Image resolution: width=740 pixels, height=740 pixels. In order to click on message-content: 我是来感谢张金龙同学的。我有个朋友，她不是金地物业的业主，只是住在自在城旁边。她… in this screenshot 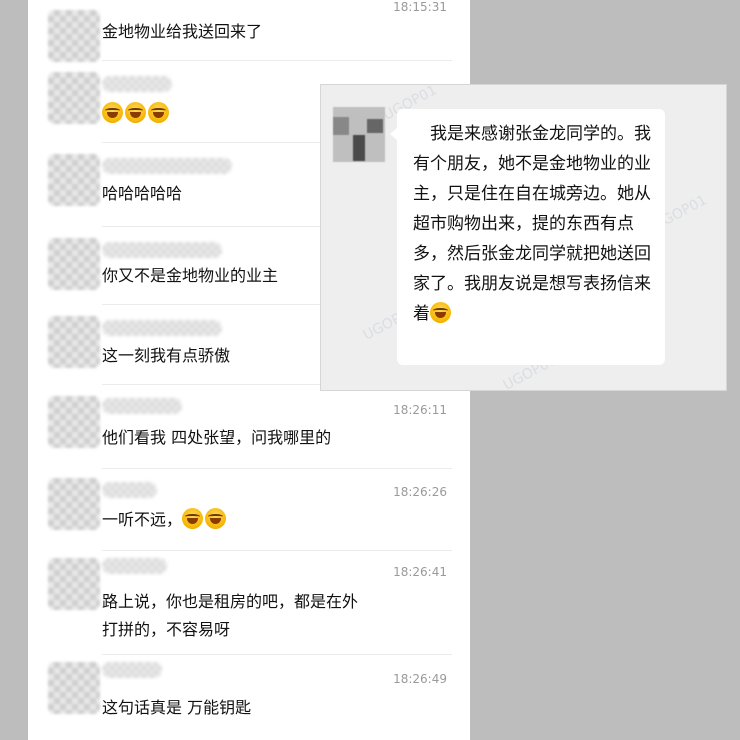, I will do `click(536, 224)`.